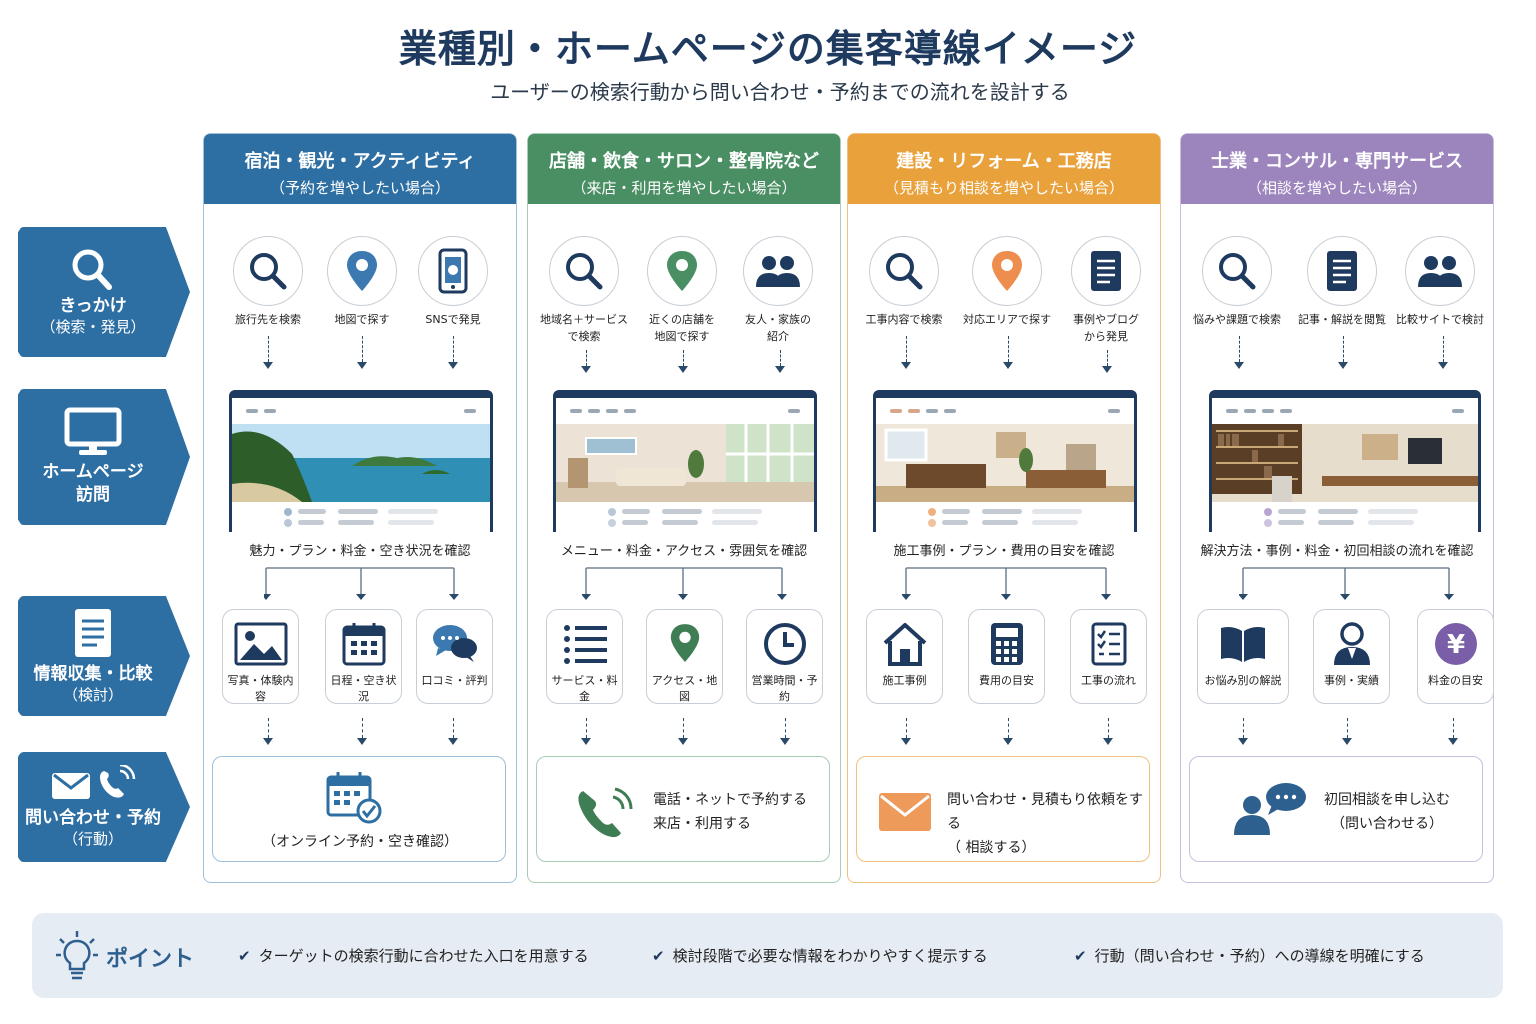 This screenshot has height=1024, width=1536. I want to click on trigger-item: 地域名＋サービス で検索, so click(584, 290).